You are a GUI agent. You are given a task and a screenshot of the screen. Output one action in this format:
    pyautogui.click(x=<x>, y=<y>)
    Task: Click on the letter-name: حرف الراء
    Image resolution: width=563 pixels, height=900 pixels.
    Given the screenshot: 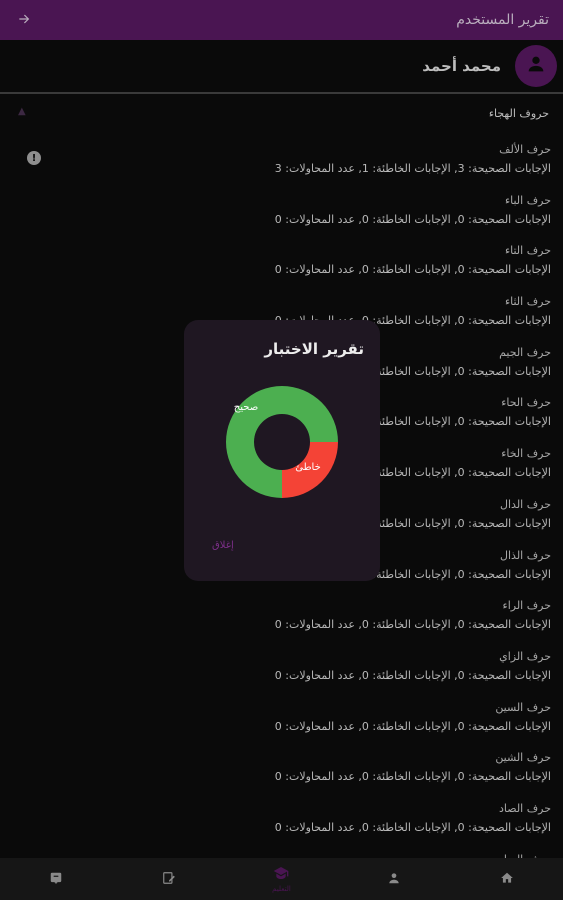 What is the action you would take?
    pyautogui.click(x=526, y=606)
    